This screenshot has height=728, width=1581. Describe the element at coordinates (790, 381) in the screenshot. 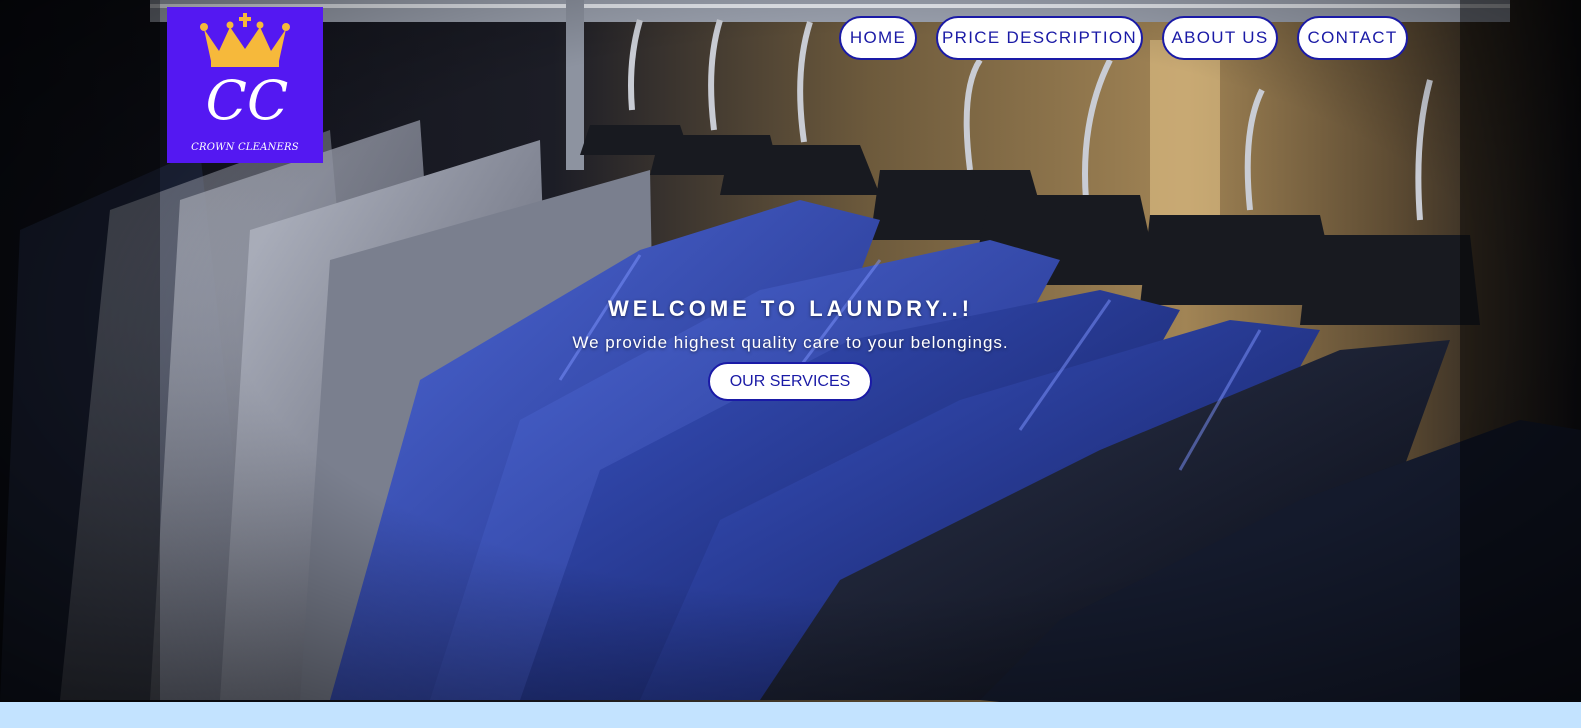

I see `our-services-button: OUR SERVICES` at that location.